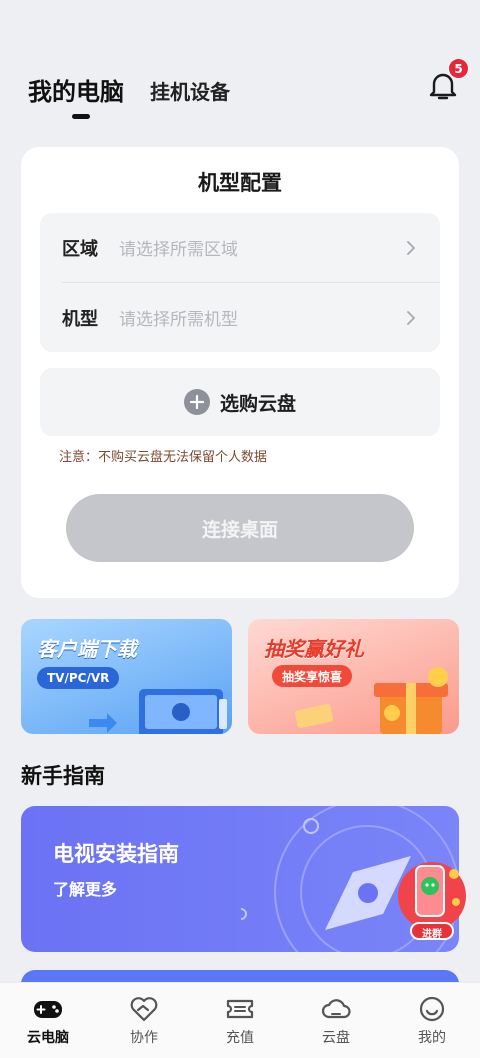 This screenshot has width=480, height=1058. Describe the element at coordinates (85, 888) in the screenshot. I see `guide-card-link: 了解更多` at that location.